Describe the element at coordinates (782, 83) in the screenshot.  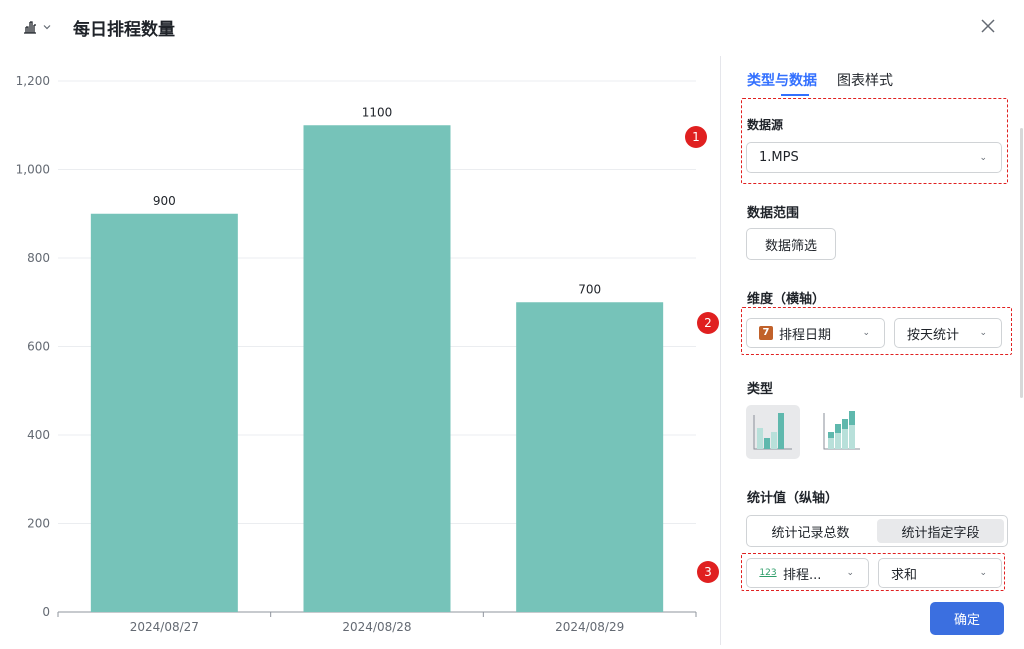
I see `tab-type-and-data: 类型与数据` at that location.